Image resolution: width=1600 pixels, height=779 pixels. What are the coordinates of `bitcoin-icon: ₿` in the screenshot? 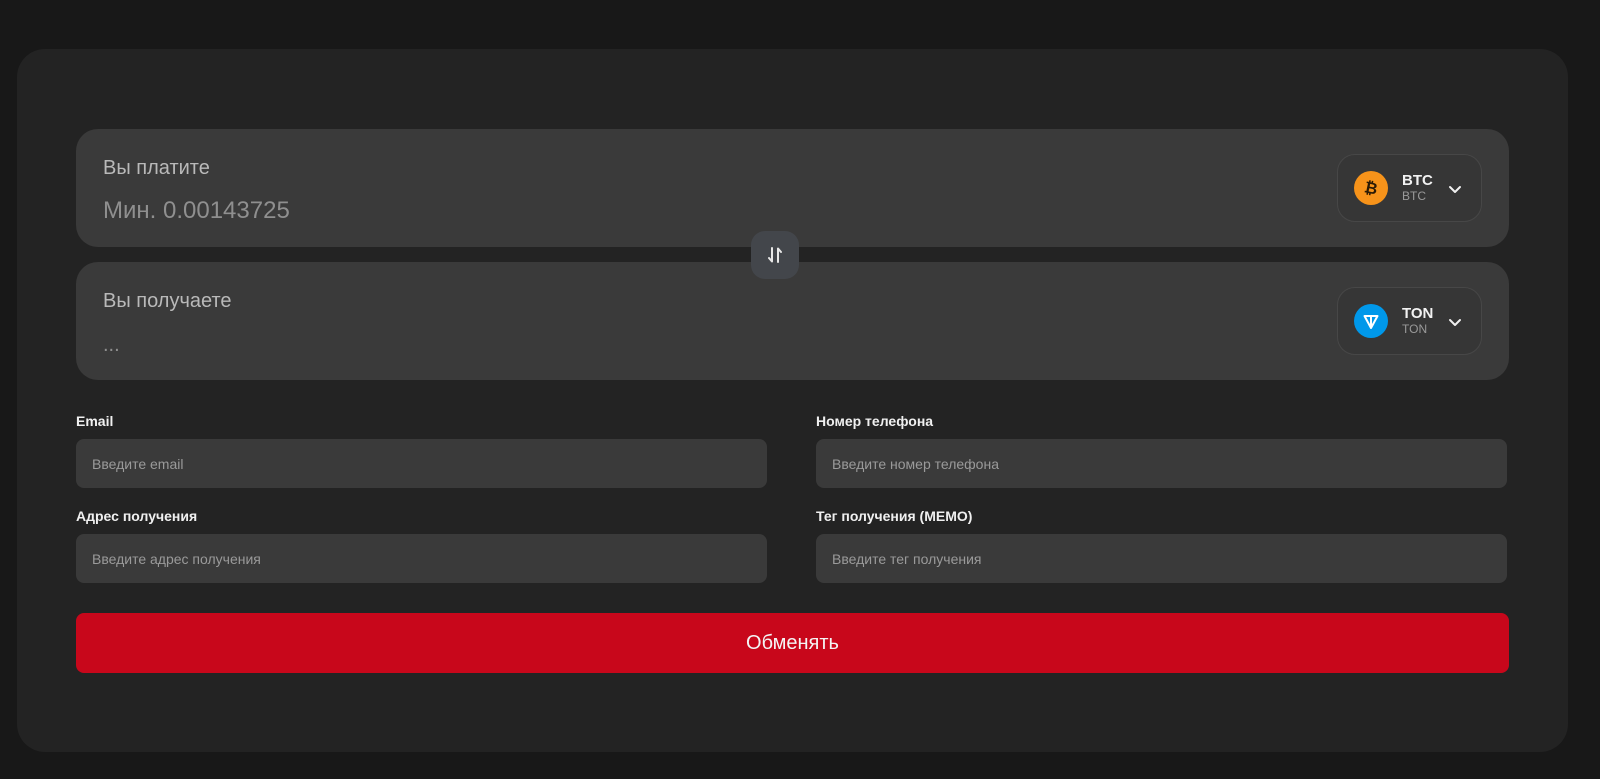 It's located at (1371, 188).